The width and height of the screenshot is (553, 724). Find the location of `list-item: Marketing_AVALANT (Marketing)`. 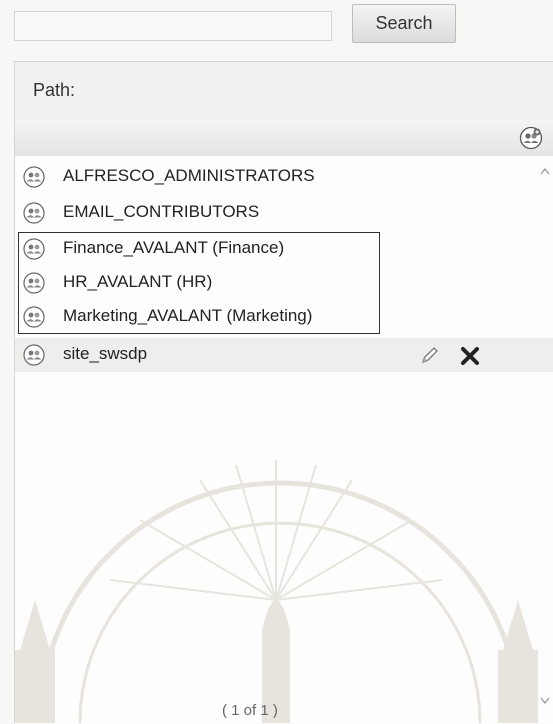

list-item: Marketing_AVALANT (Marketing) is located at coordinates (284, 317).